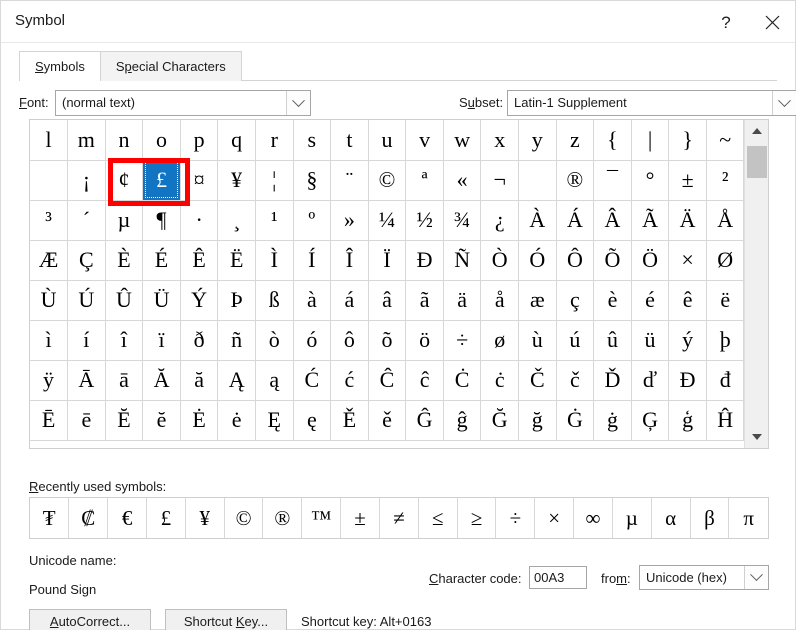 The image size is (796, 630). What do you see at coordinates (724, 300) in the screenshot?
I see `symbol-cell: ë` at bounding box center [724, 300].